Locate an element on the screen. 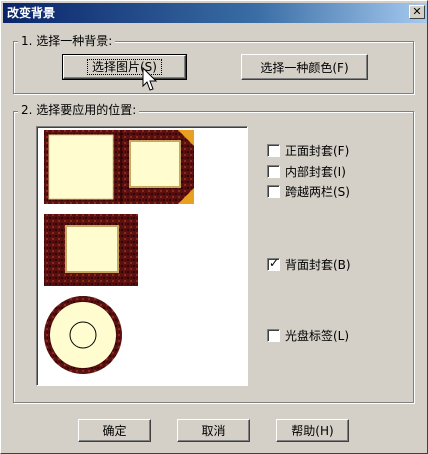 This screenshot has height=454, width=428. disc-label-label: 光盘标签(L) is located at coordinates (317, 335).